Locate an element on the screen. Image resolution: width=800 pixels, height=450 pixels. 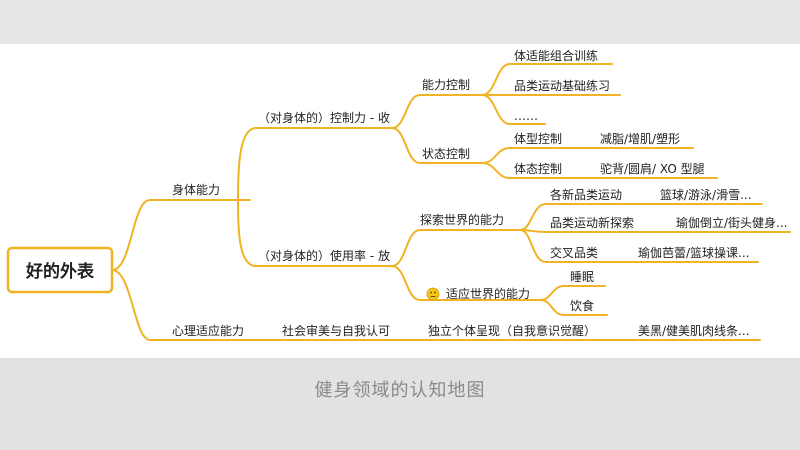
edge-control-ability is located at coordinates (437, 111).